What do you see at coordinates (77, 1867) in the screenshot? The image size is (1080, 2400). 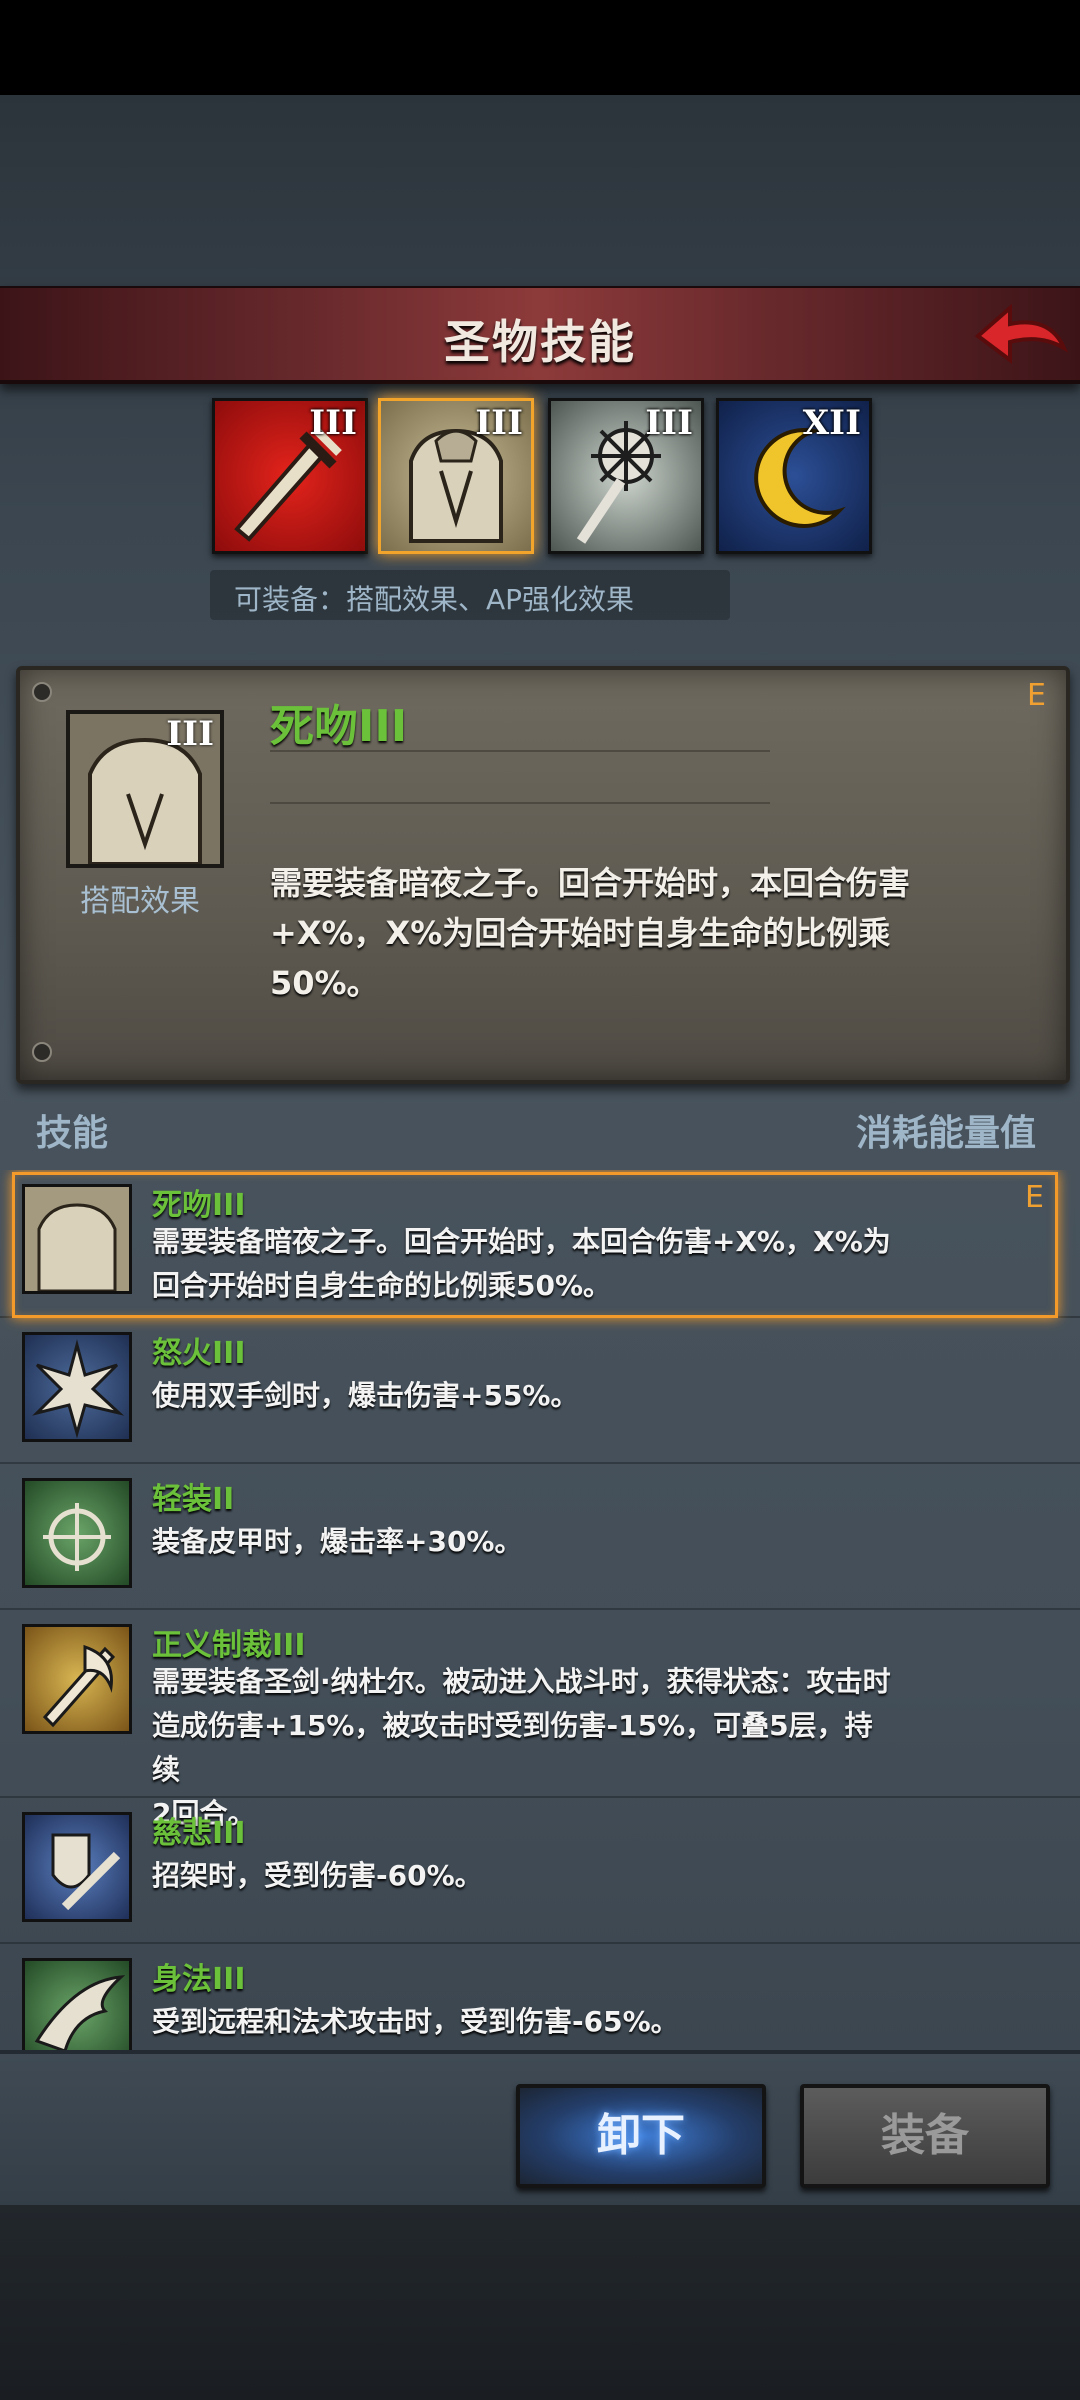 I see `shield-sword-icon` at bounding box center [77, 1867].